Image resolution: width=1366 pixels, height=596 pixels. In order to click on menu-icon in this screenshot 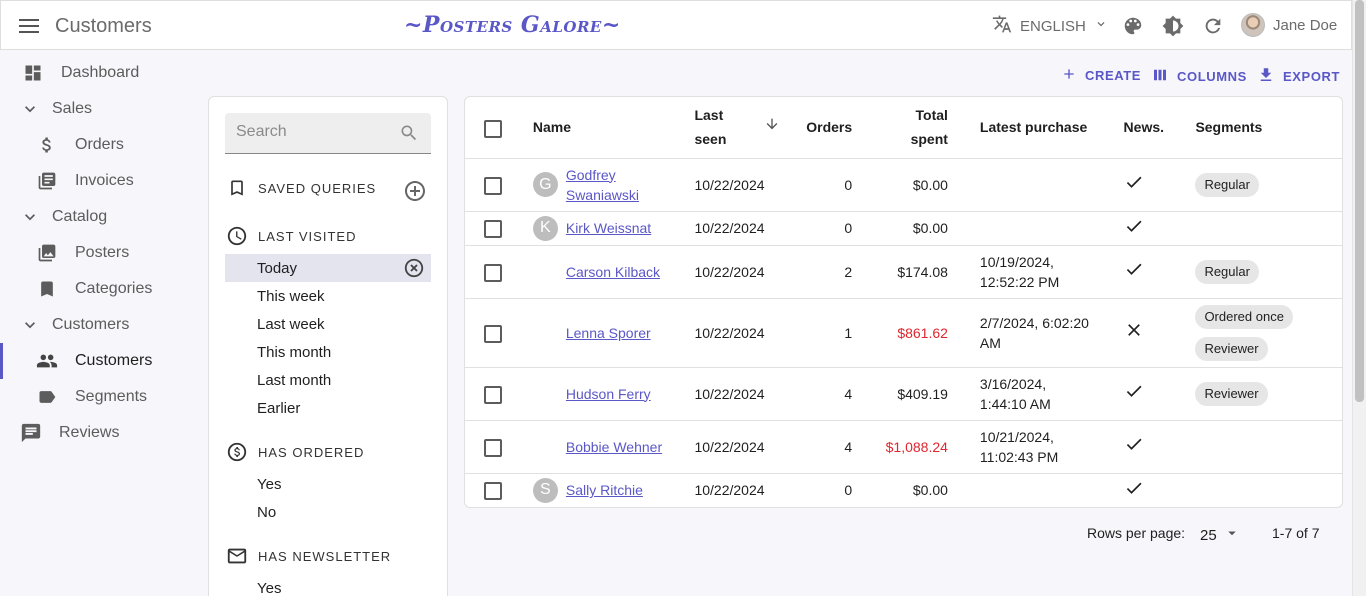, I will do `click(29, 26)`.